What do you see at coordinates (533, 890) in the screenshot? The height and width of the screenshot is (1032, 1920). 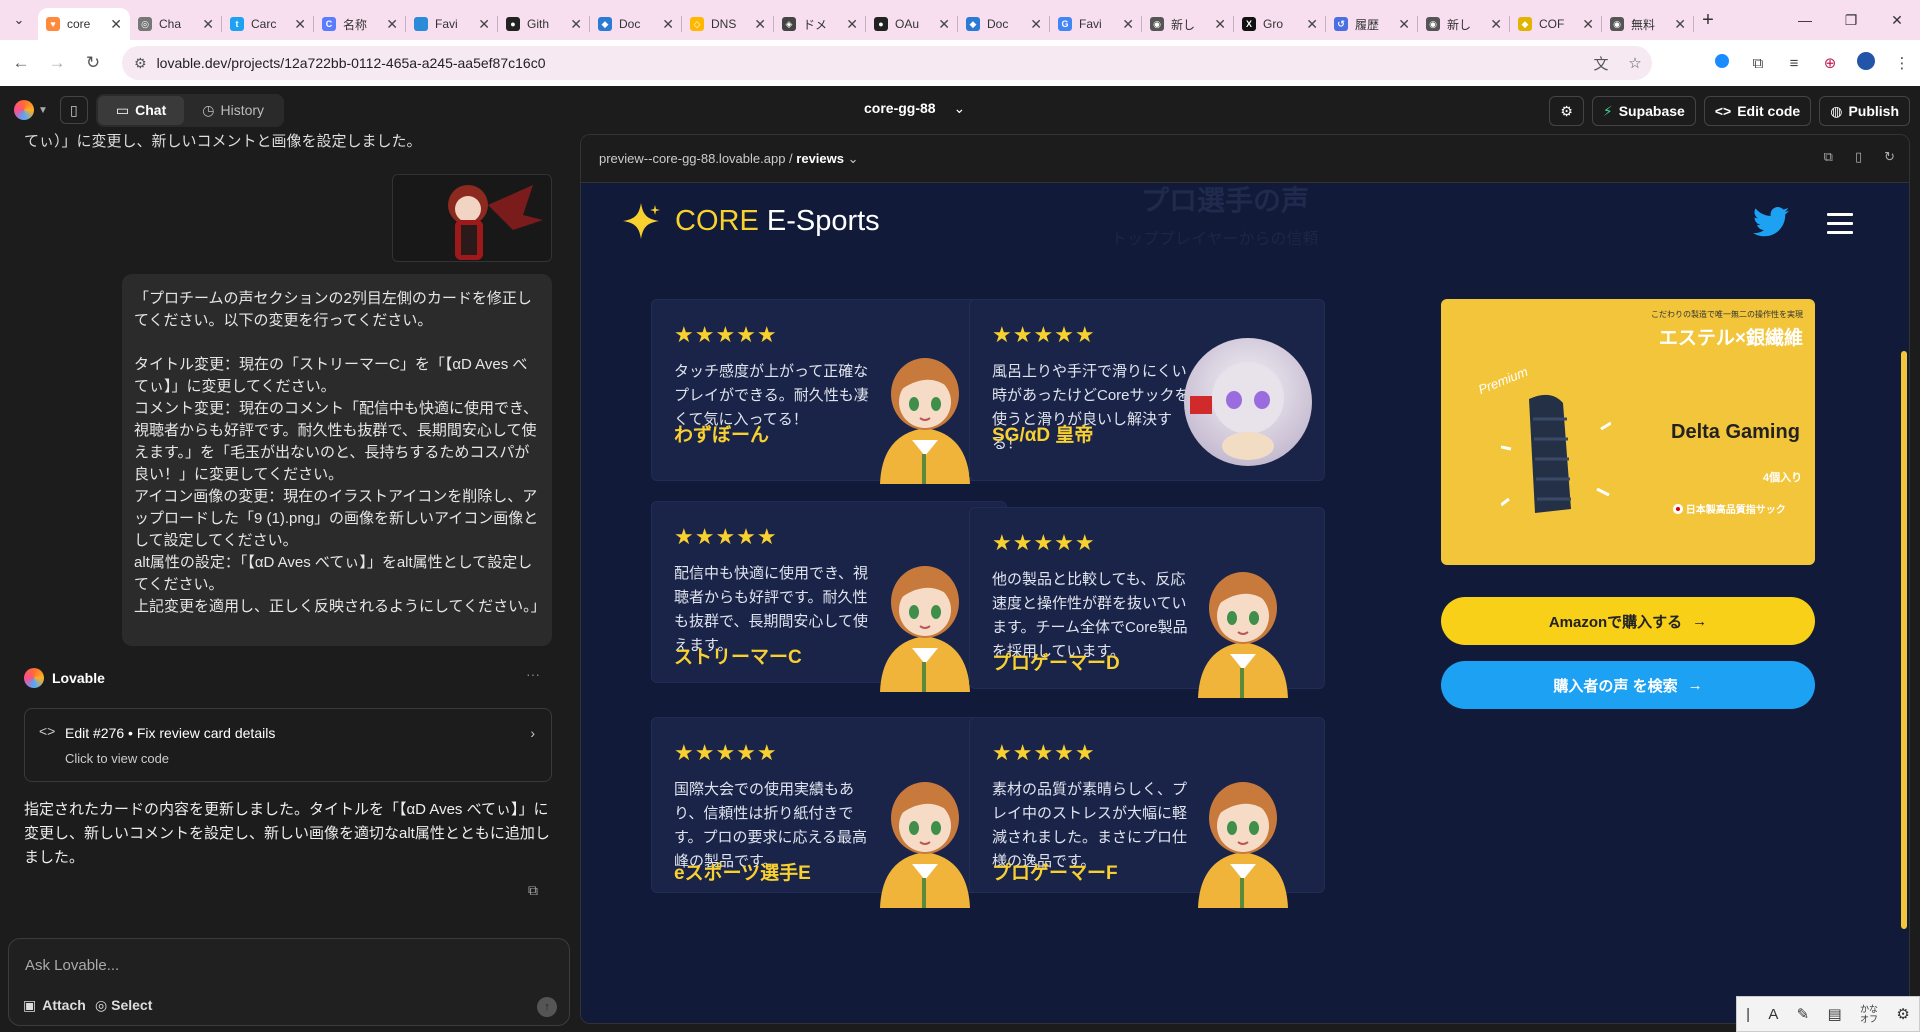 I see `open-external-icon: ⧉` at bounding box center [533, 890].